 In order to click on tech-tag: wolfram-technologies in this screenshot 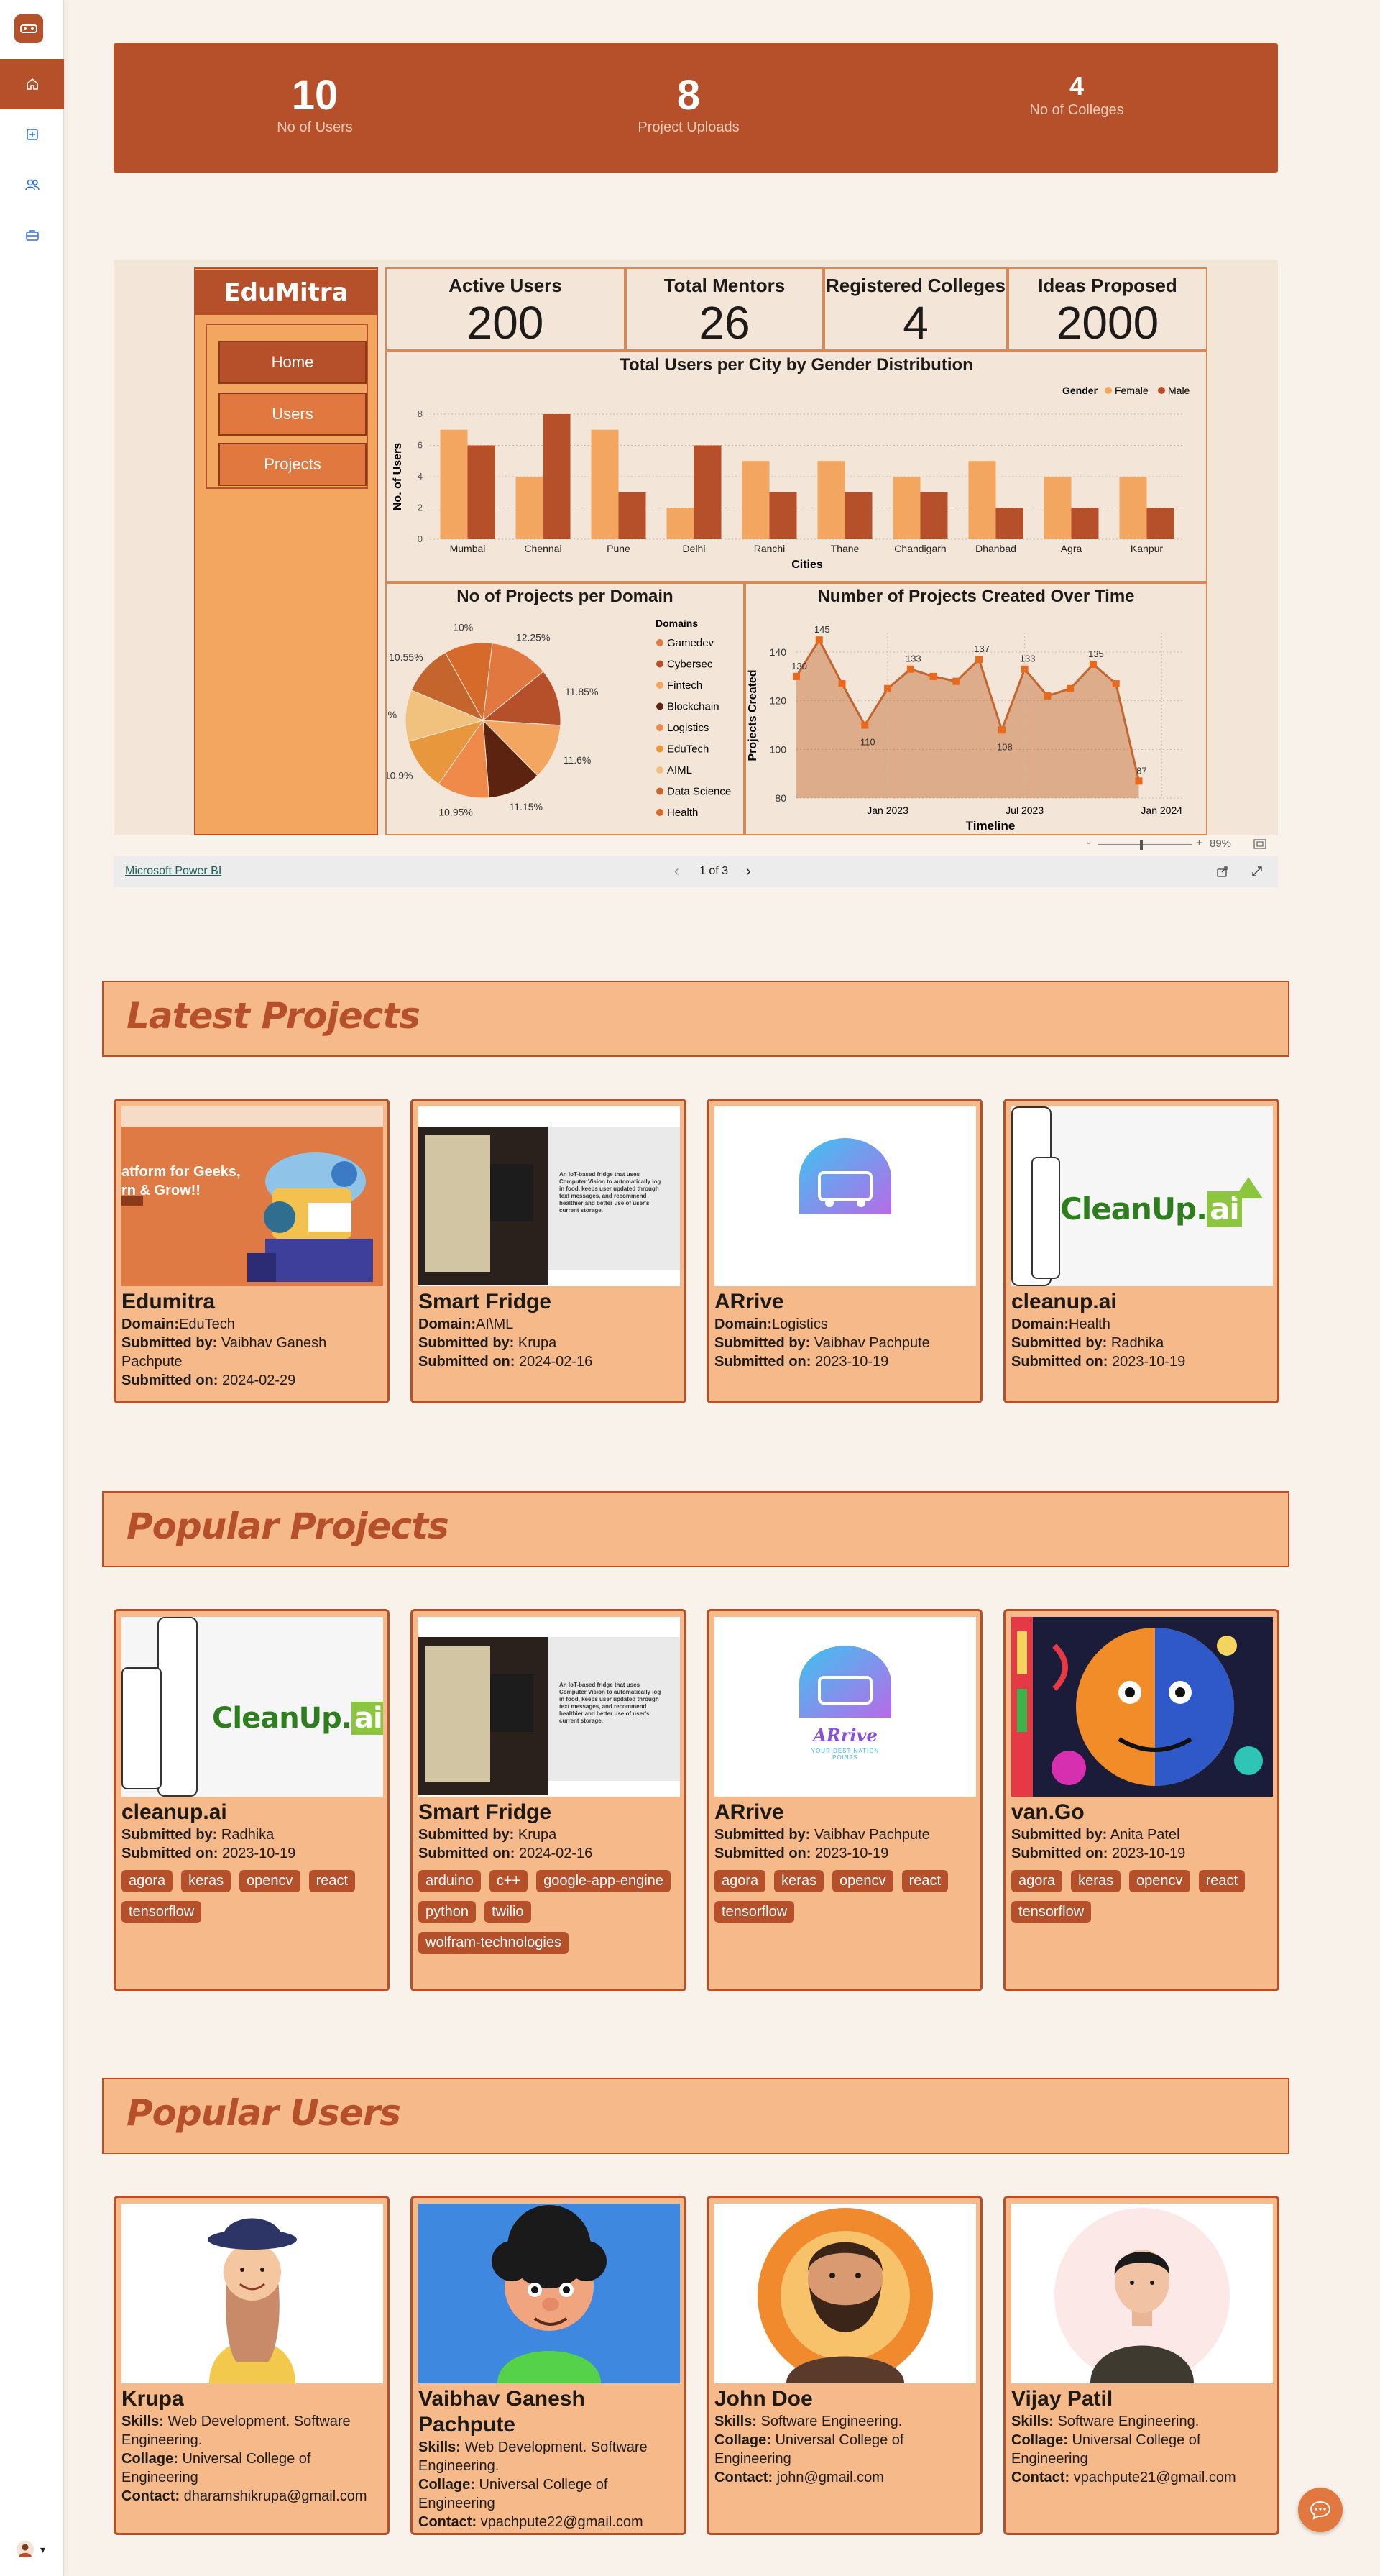, I will do `click(493, 1943)`.